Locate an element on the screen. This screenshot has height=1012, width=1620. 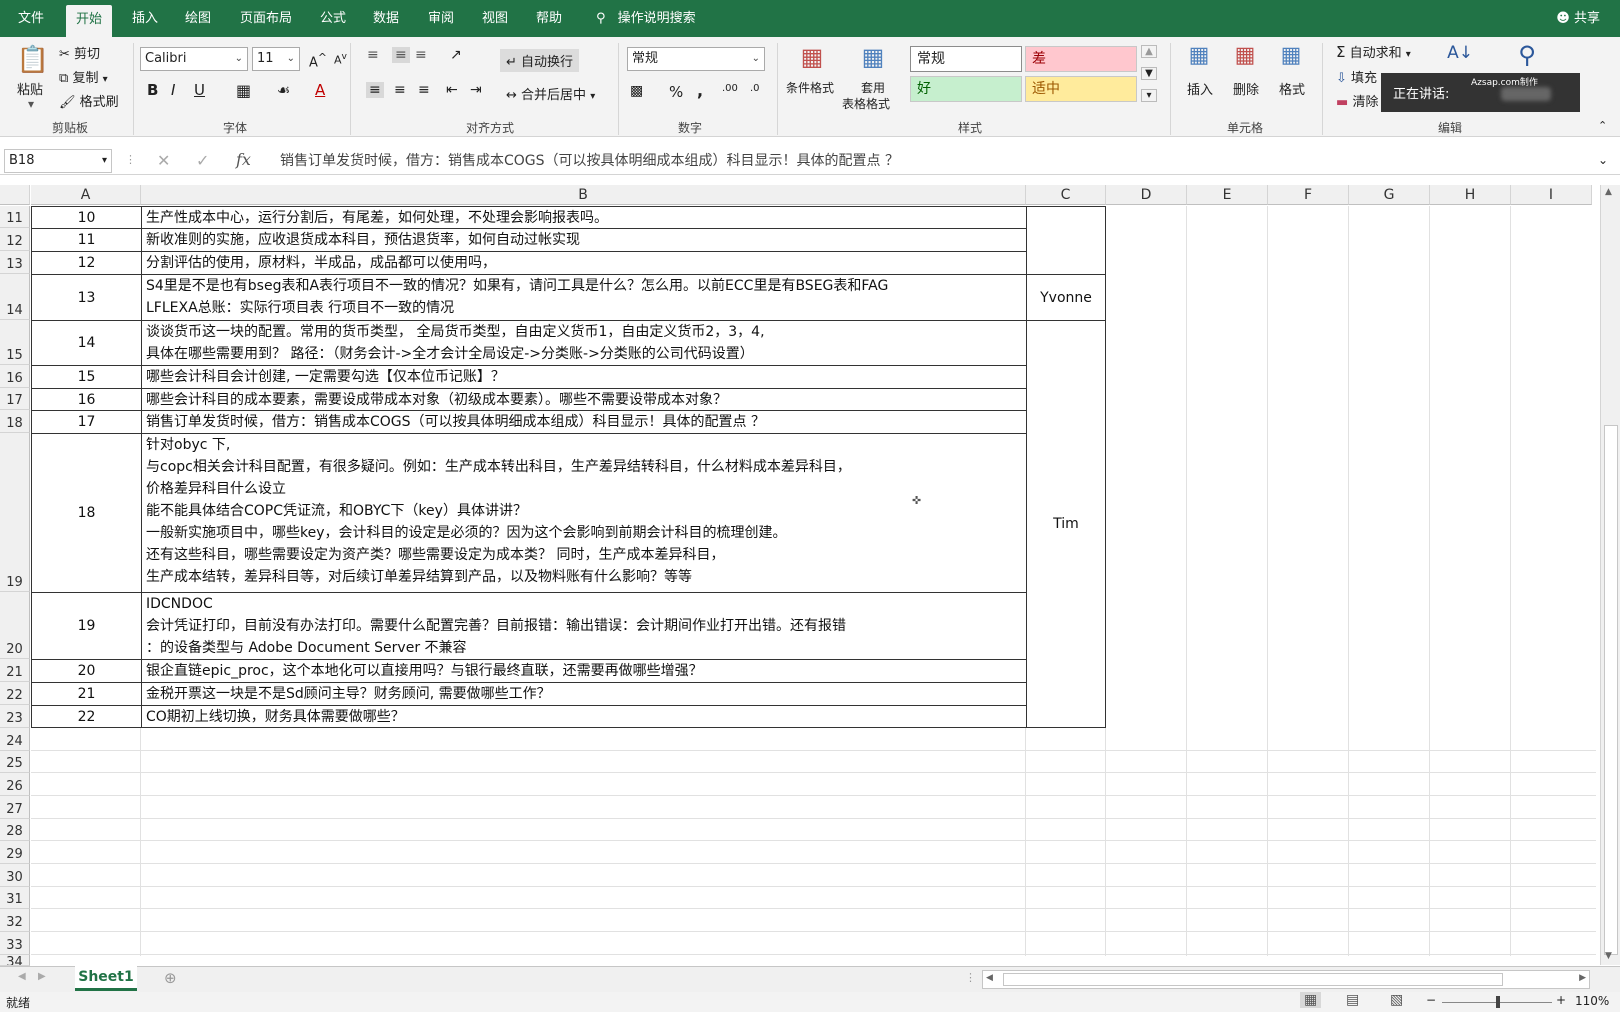
cell-a11: 10 is located at coordinates (87, 218).